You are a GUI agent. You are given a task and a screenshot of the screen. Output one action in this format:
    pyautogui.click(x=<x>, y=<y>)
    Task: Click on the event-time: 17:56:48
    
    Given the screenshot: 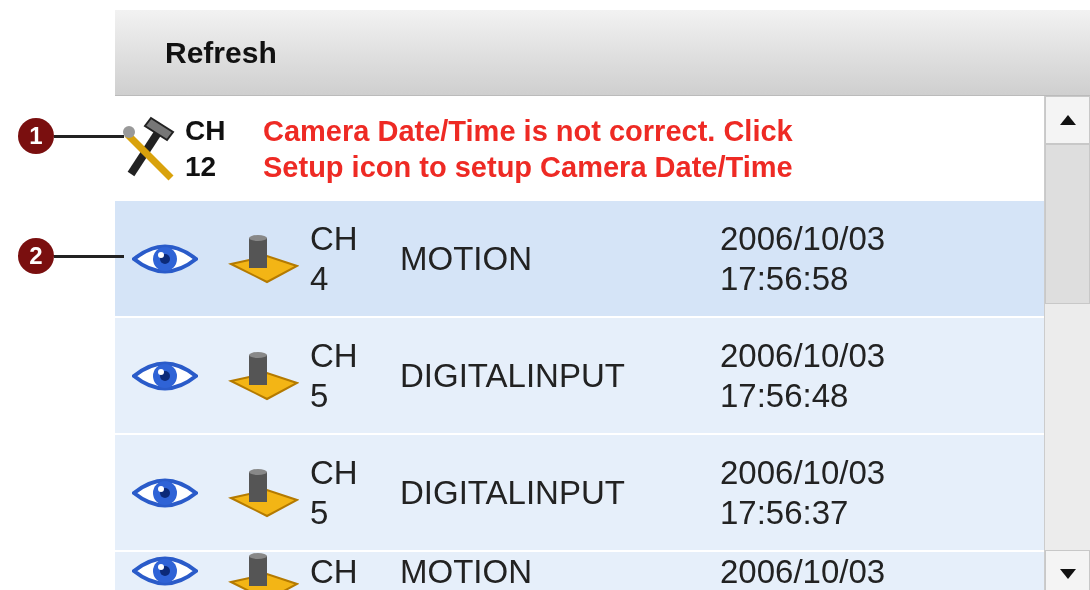 What is the action you would take?
    pyautogui.click(x=785, y=395)
    